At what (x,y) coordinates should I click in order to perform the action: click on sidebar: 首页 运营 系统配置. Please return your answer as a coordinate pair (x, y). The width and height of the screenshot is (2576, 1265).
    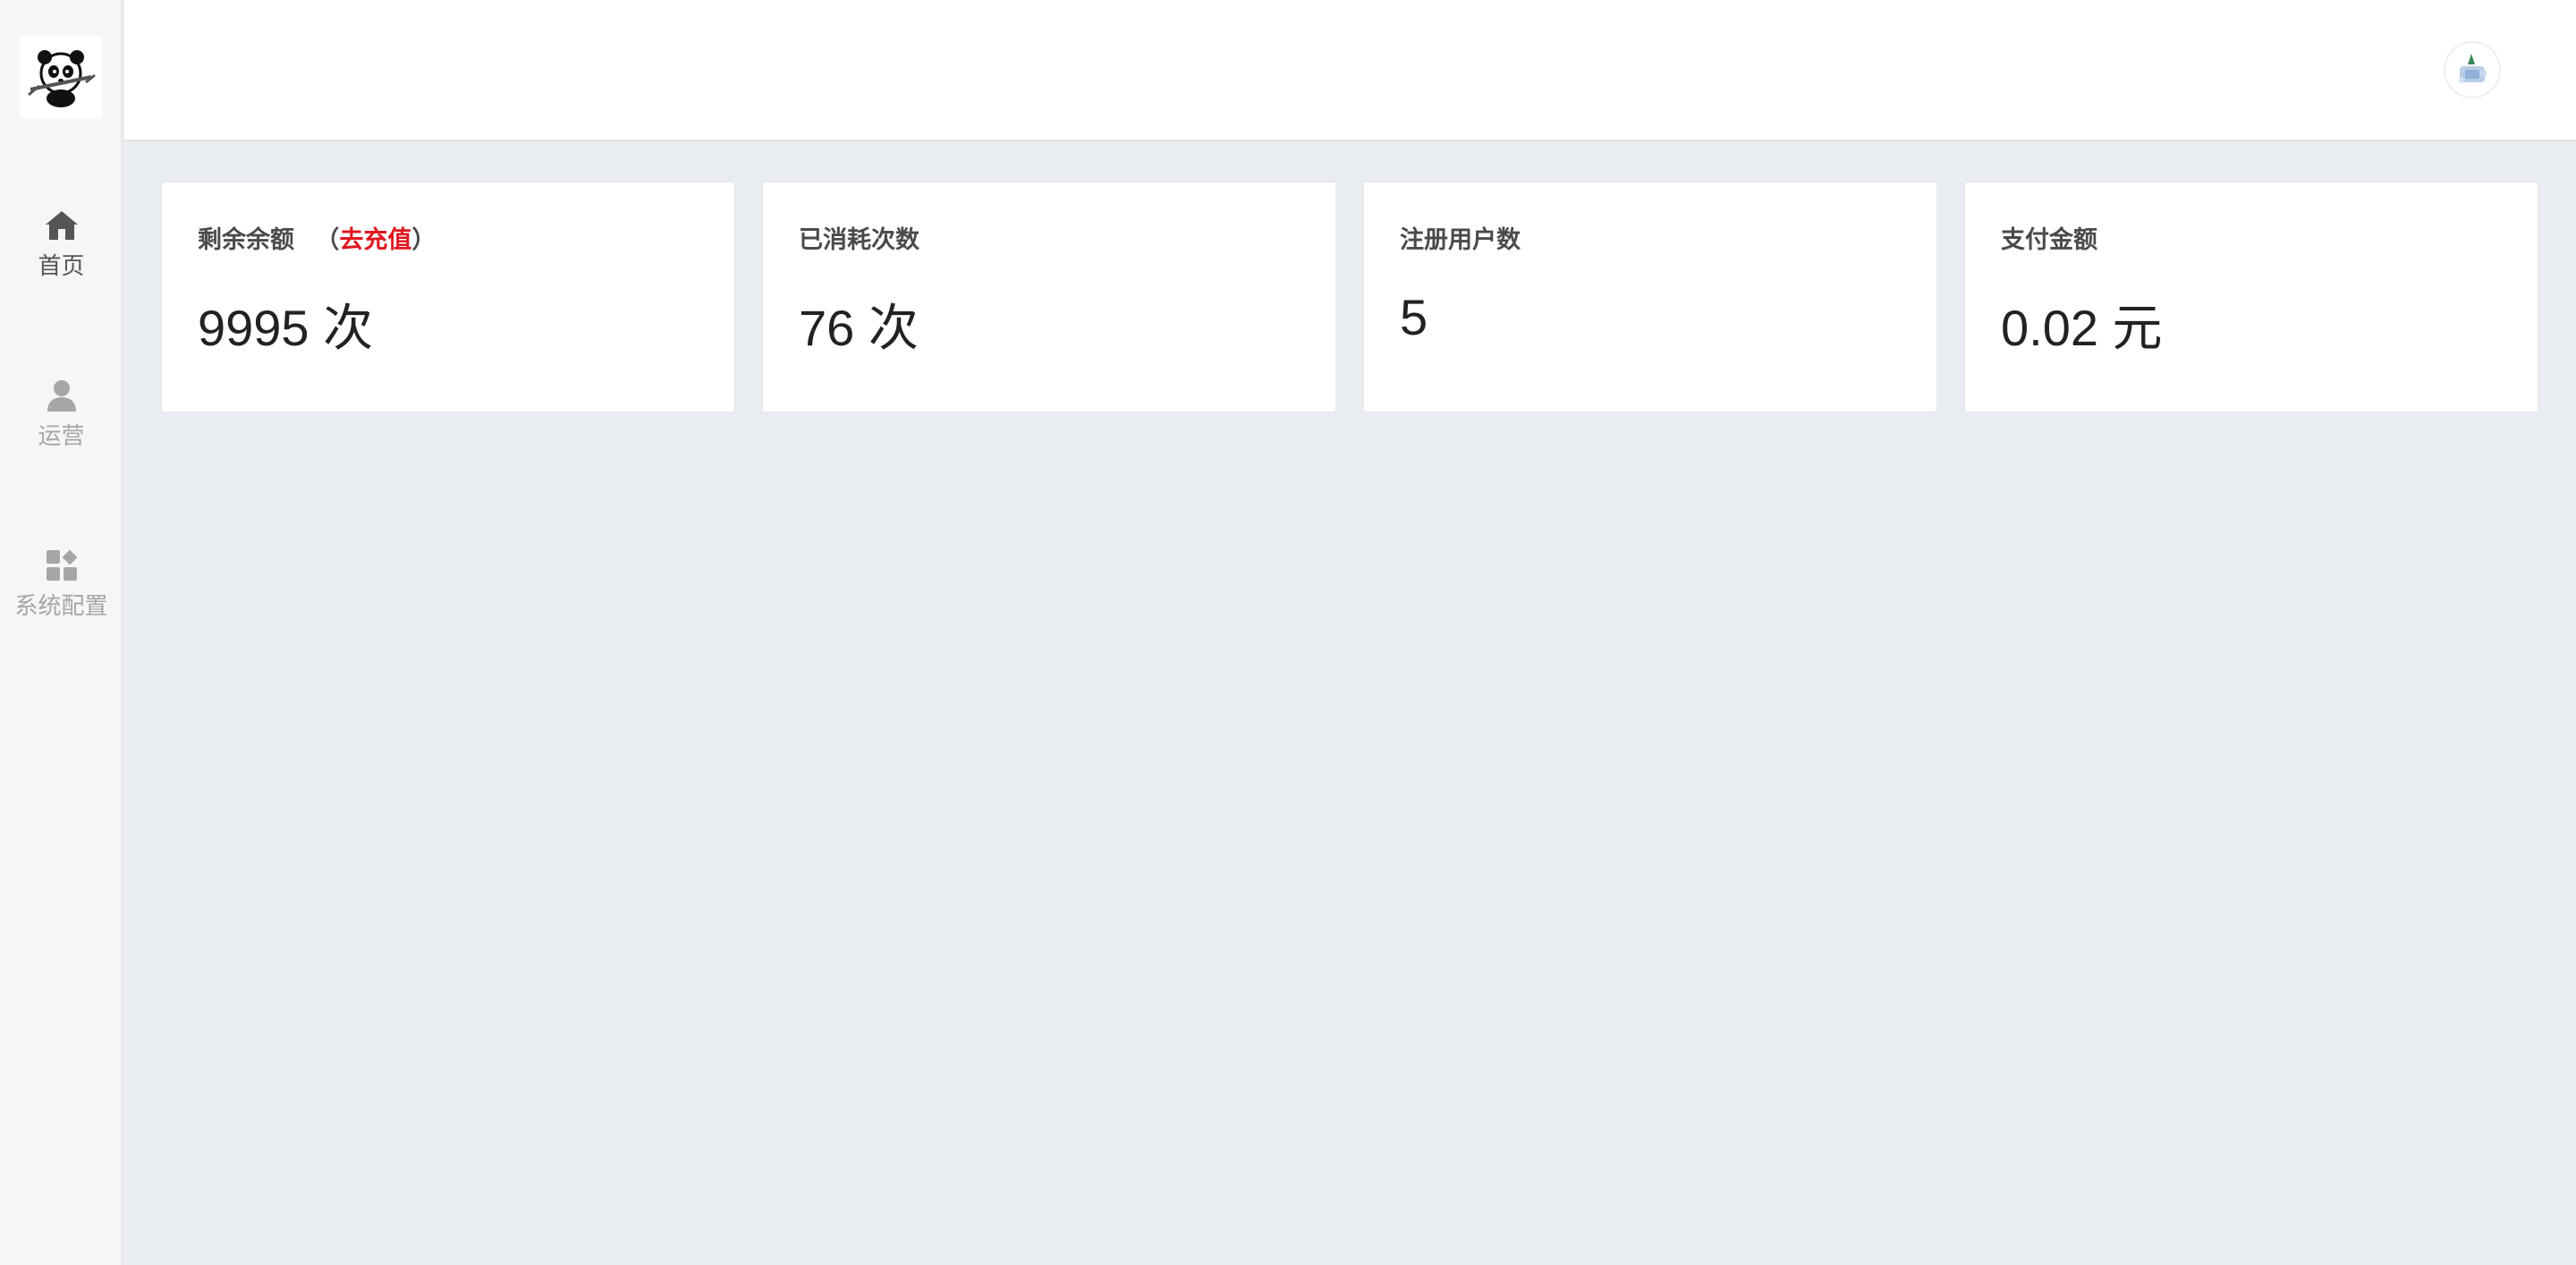
    Looking at the image, I should click on (61, 632).